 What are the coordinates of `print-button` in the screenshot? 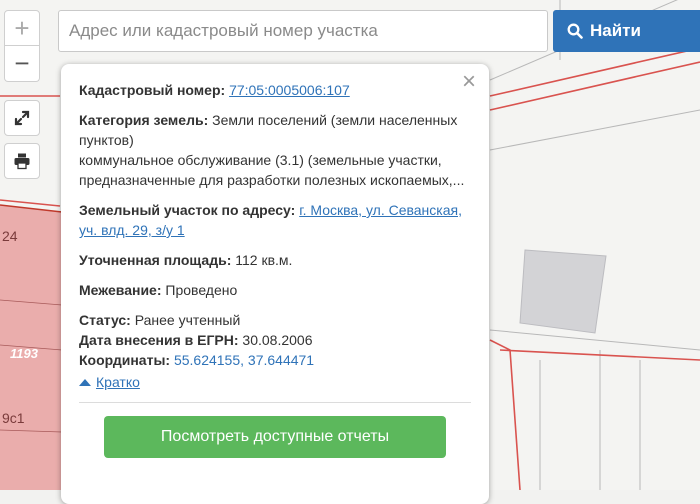 It's located at (22, 161).